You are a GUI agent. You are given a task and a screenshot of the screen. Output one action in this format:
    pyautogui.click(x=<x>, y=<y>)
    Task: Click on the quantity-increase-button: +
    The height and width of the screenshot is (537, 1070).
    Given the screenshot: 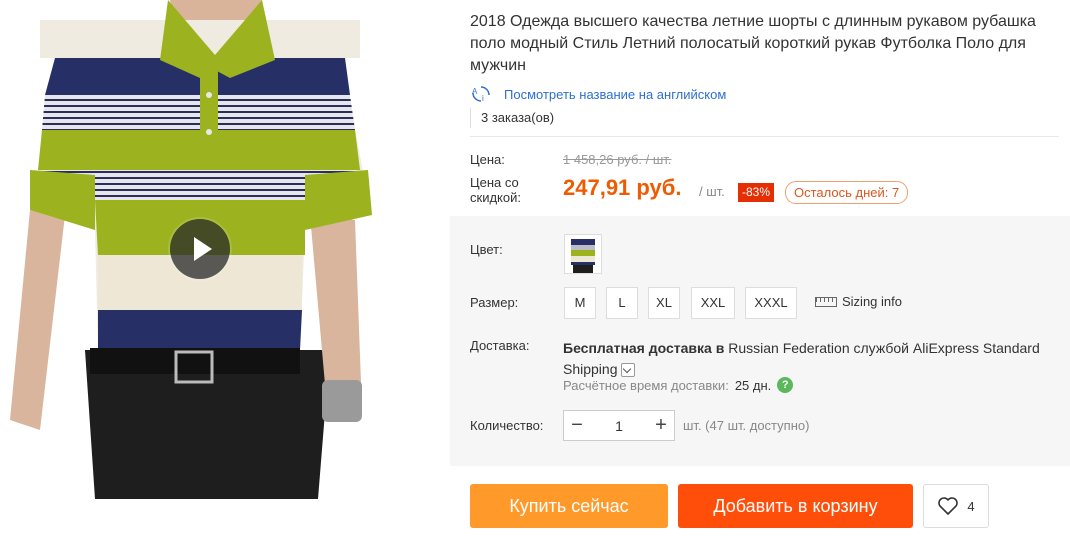 What is the action you would take?
    pyautogui.click(x=661, y=425)
    